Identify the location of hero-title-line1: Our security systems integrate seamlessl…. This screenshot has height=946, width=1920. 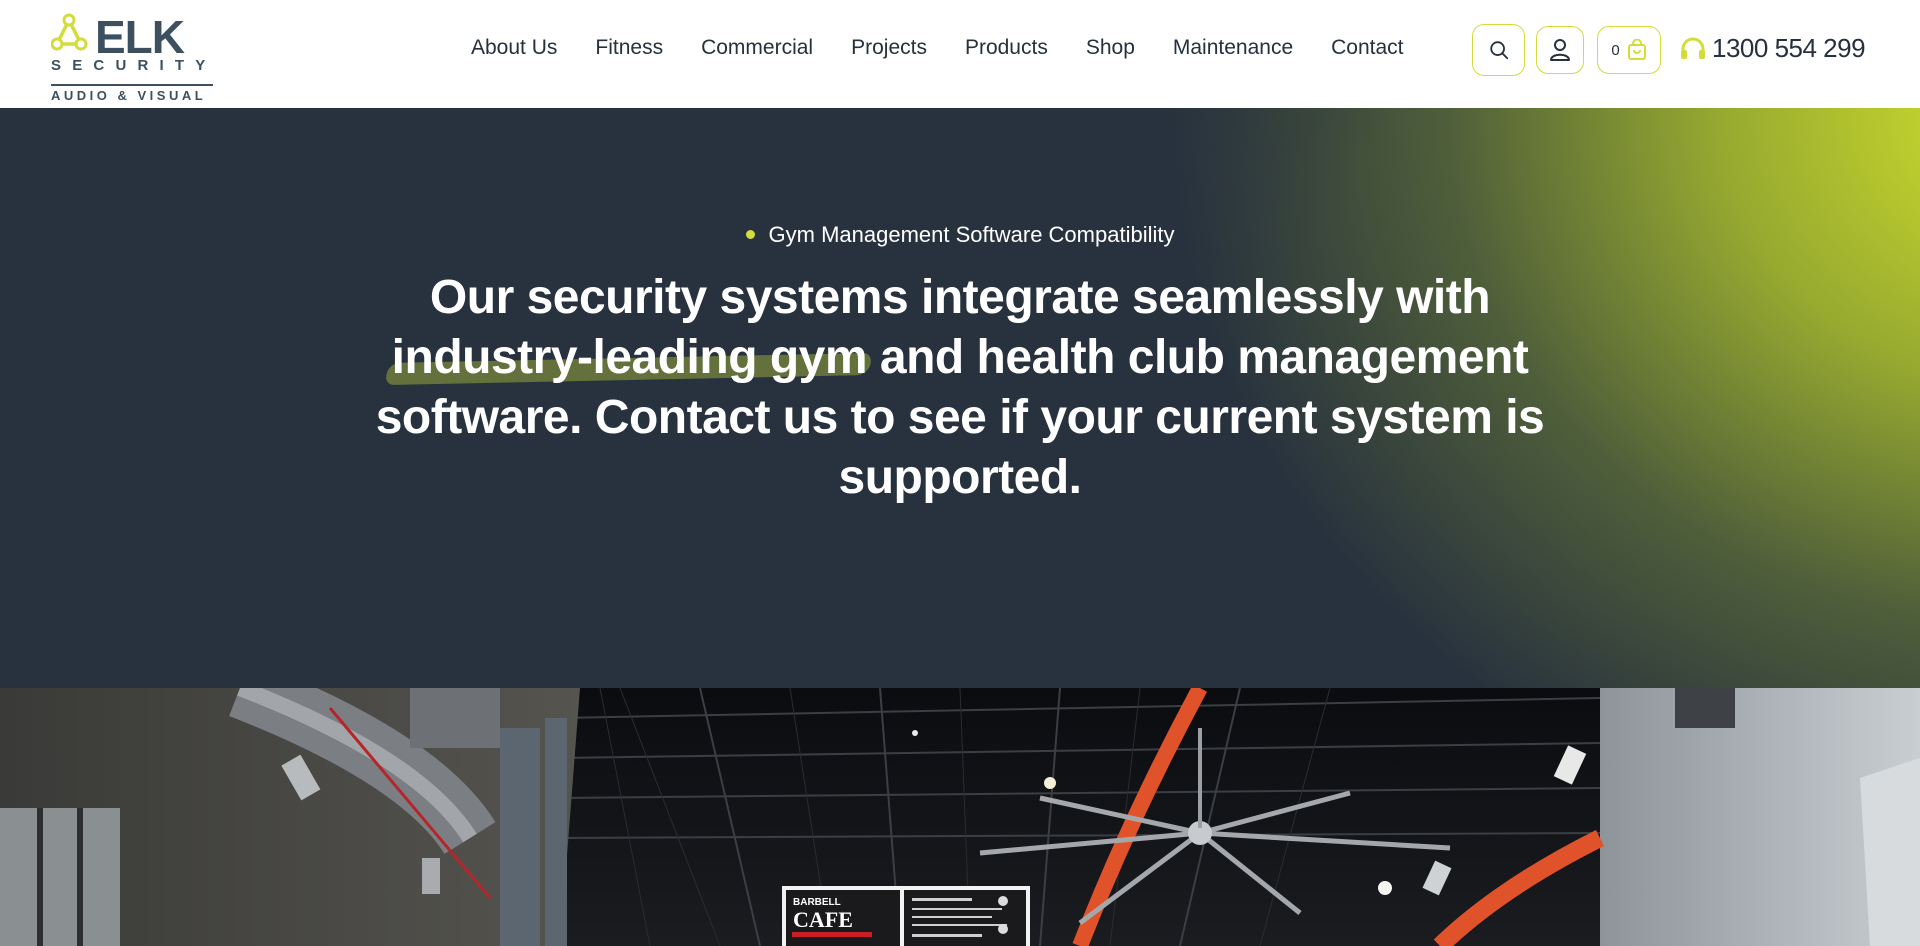
(960, 297).